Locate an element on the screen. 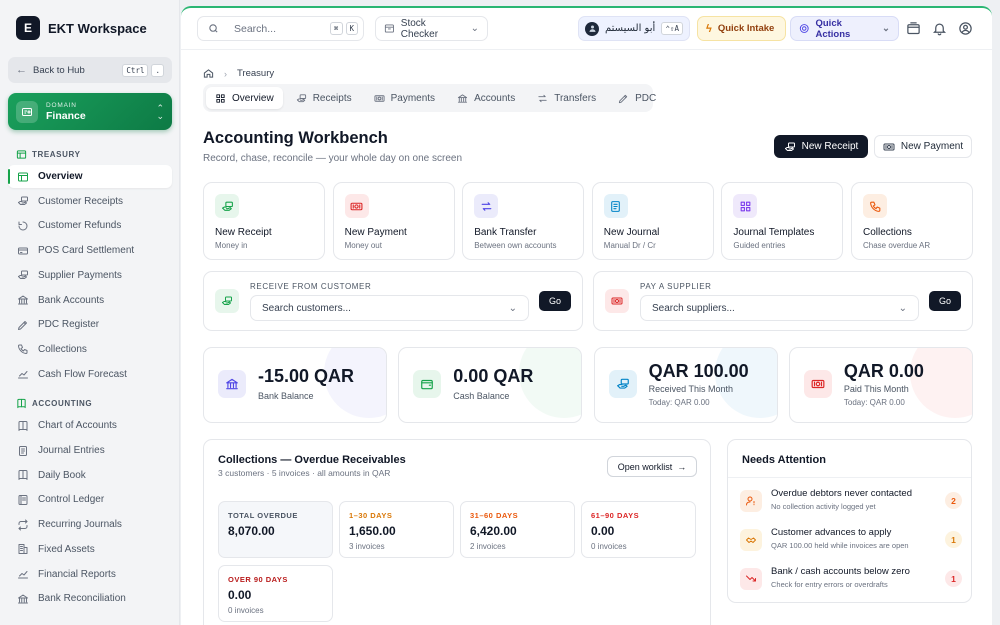  stat-sub: Today: QAR 0.00 is located at coordinates (874, 402).